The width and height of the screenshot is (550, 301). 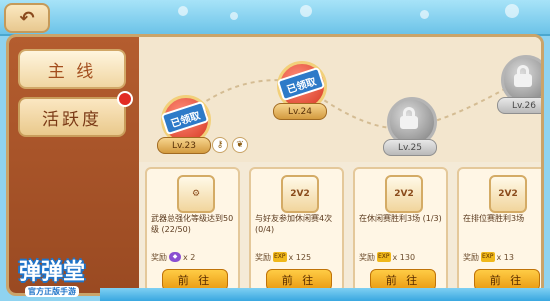 I want to click on level-label: Lv.23, so click(x=184, y=145).